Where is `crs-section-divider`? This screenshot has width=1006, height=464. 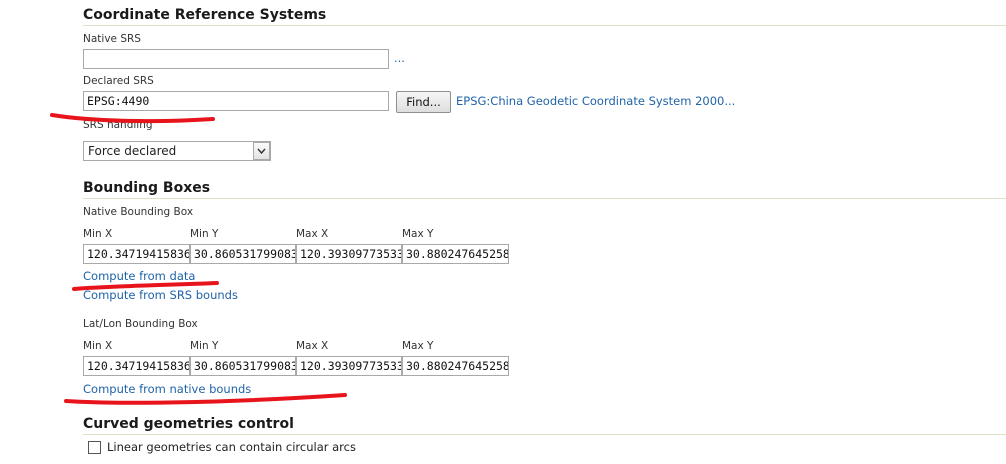
crs-section-divider is located at coordinates (544, 25).